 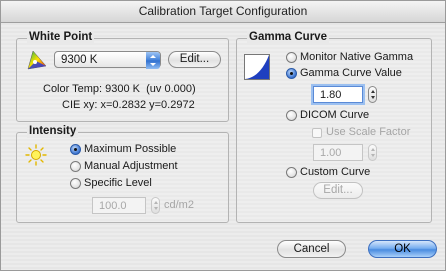 I want to click on gamma-value-stepper, so click(x=372, y=94).